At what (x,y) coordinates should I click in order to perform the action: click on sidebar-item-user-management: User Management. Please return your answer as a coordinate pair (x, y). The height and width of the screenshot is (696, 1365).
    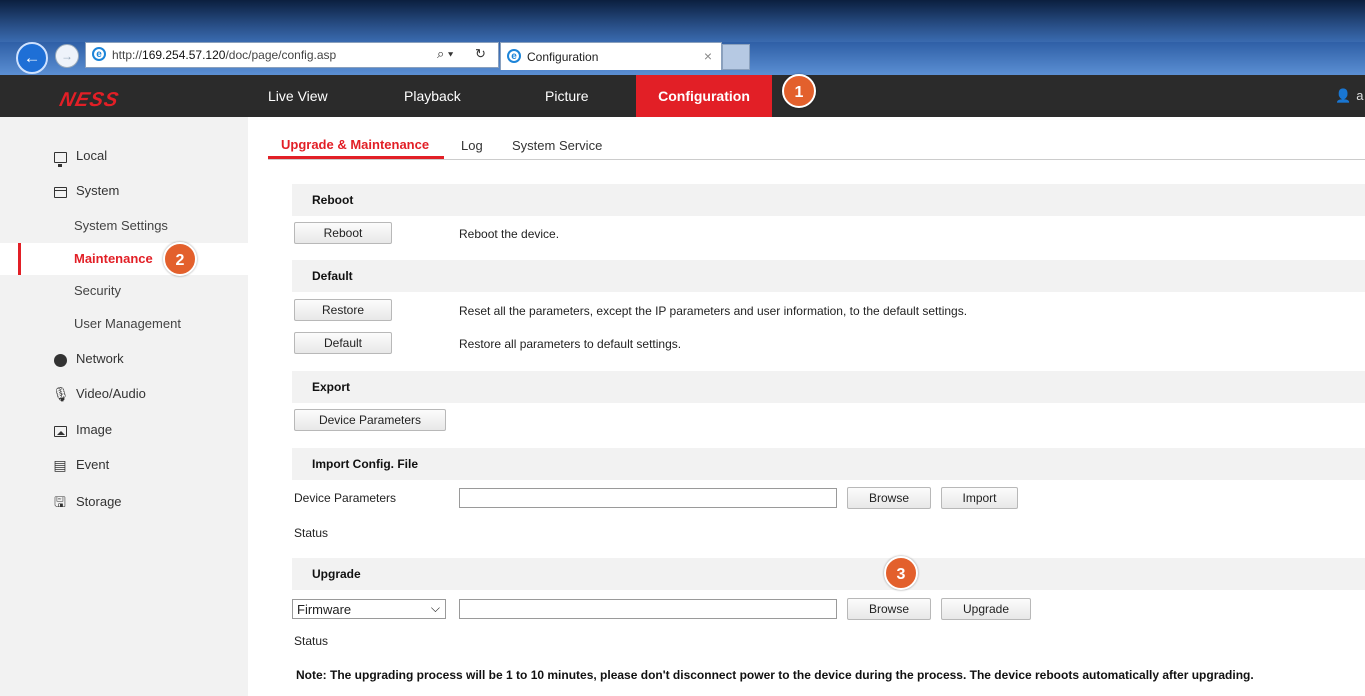
    Looking at the image, I should click on (124, 324).